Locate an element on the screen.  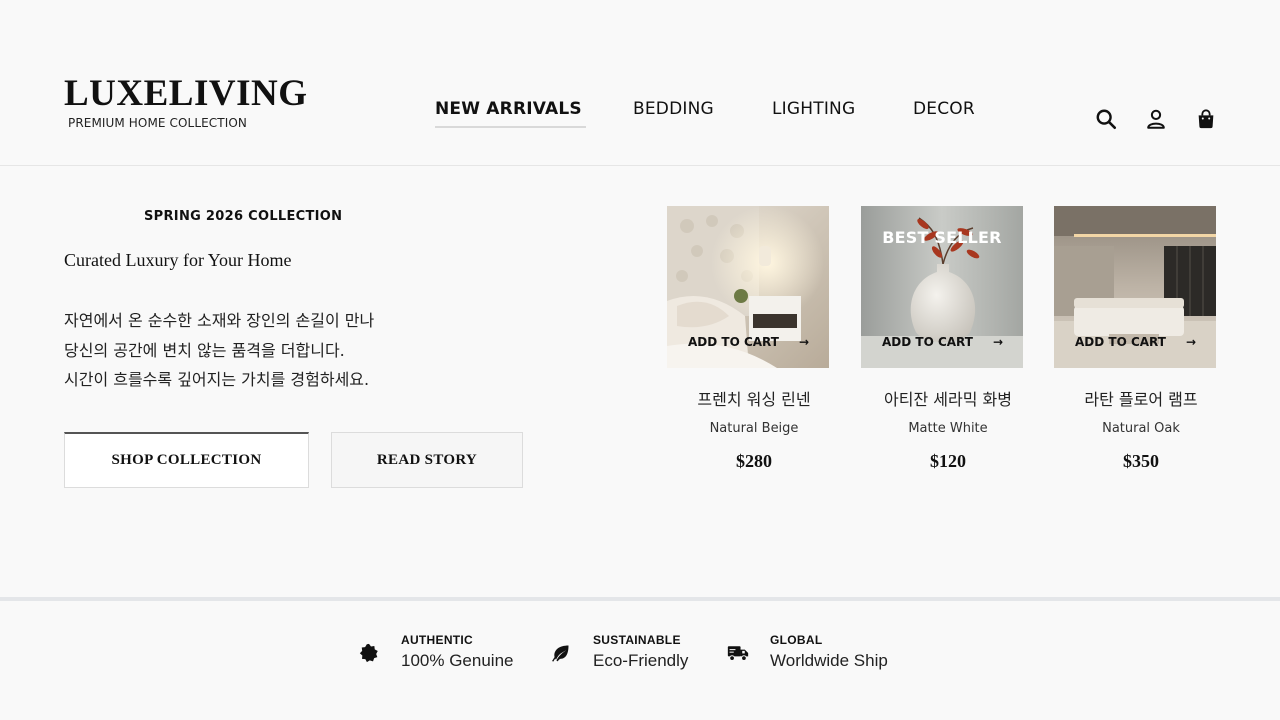
product-name: 아티잔 세라믹 화병 is located at coordinates (948, 398).